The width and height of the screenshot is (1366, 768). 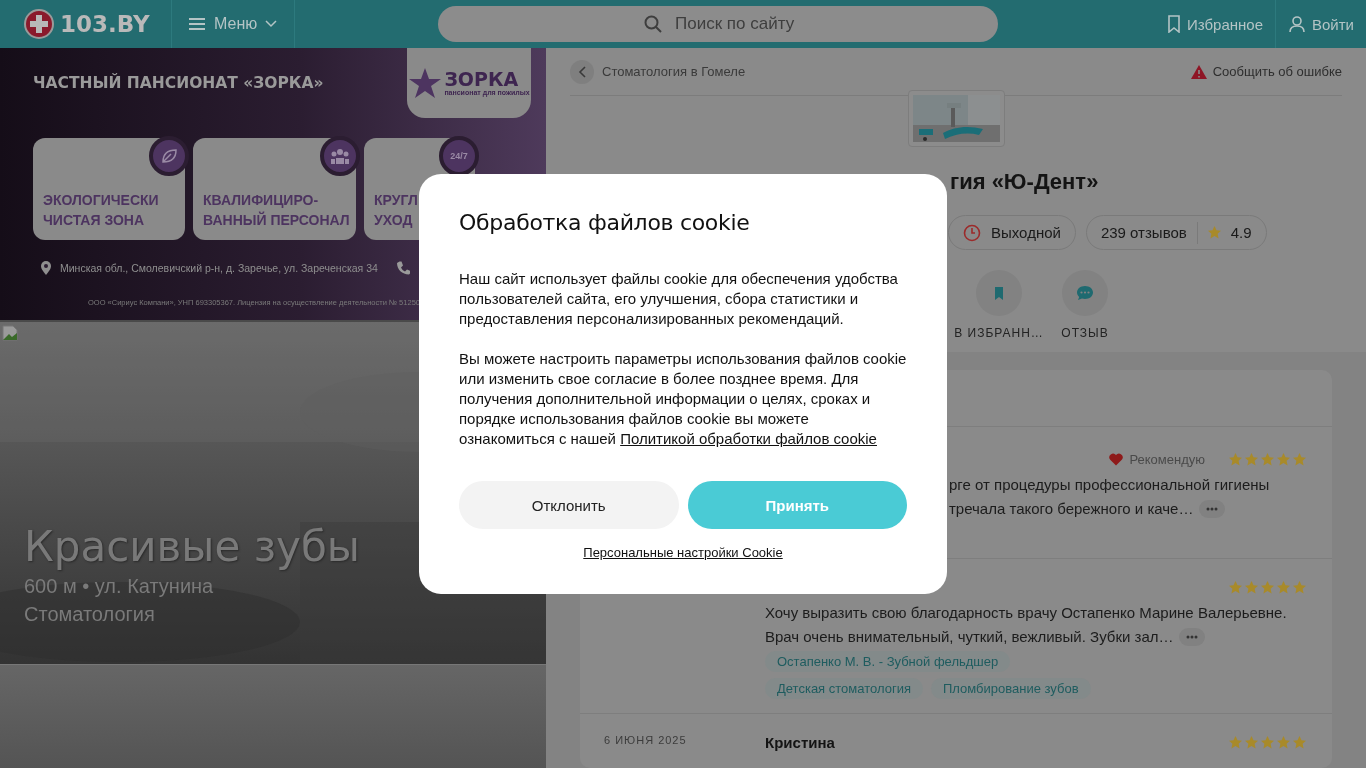 I want to click on policy-link: Политикой обработки файлов cookie, so click(x=748, y=438).